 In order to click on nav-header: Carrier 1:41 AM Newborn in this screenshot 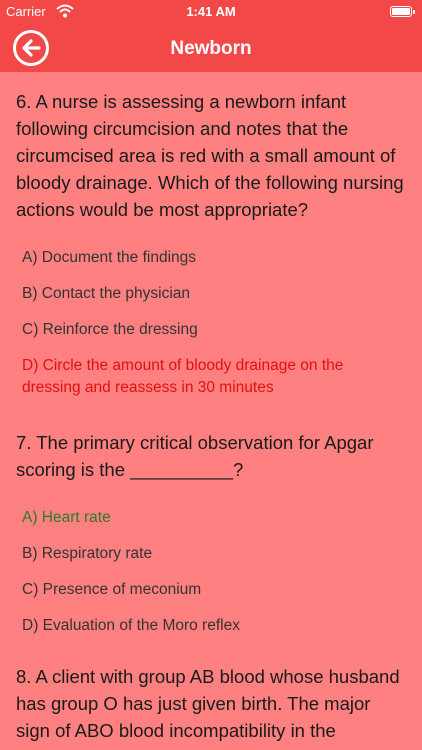, I will do `click(211, 36)`.